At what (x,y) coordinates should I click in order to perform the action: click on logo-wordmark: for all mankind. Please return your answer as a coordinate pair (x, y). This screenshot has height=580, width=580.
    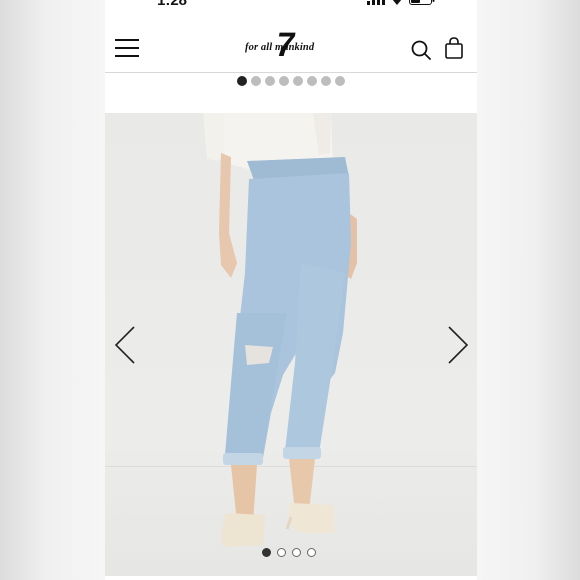
    Looking at the image, I should click on (280, 47).